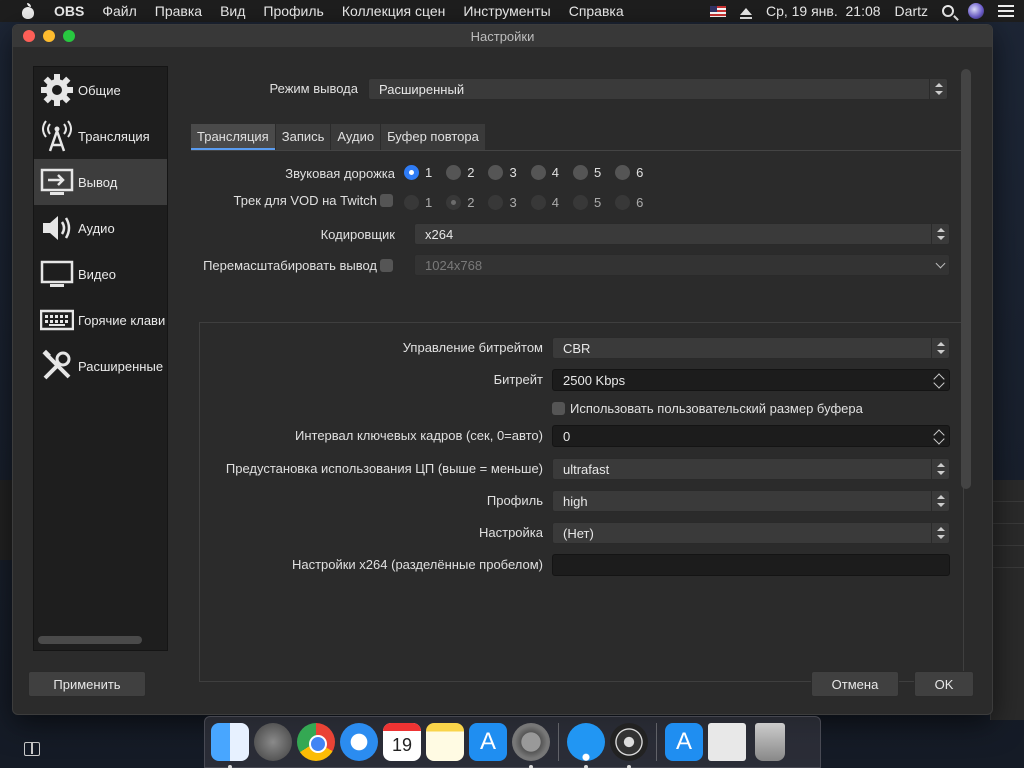  I want to click on encoder-select: x264, so click(682, 234).